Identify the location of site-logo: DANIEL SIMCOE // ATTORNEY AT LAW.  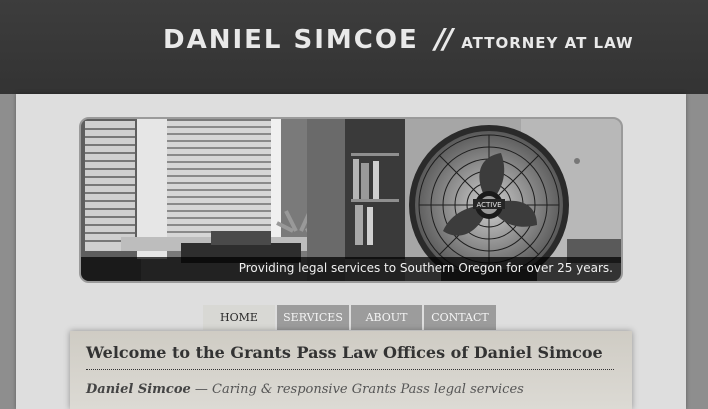
(398, 42).